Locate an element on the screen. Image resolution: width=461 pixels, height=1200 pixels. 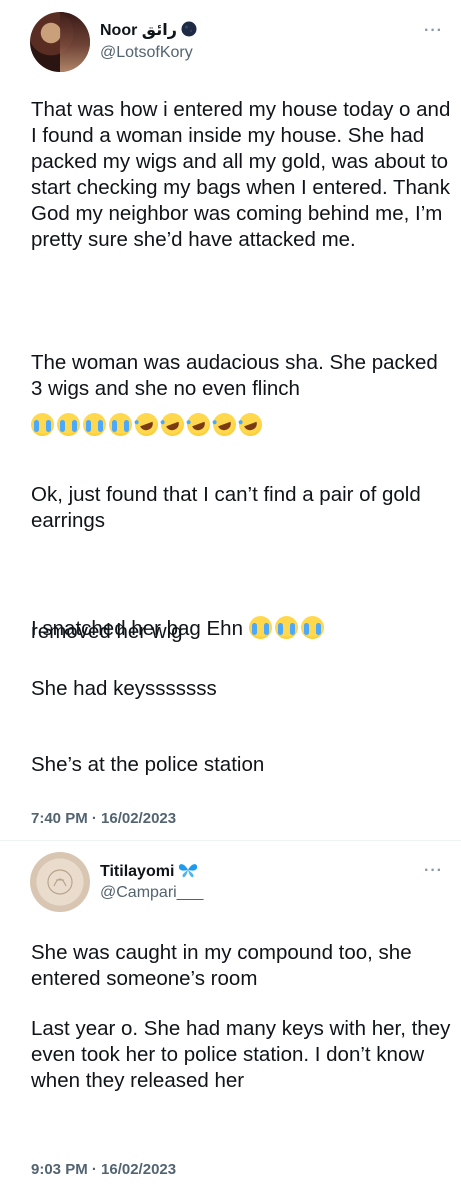
moon-emoji-icon is located at coordinates (189, 29).